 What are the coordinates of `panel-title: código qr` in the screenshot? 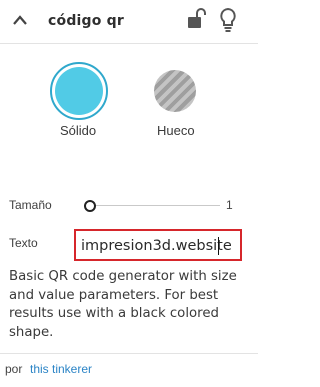 It's located at (86, 21).